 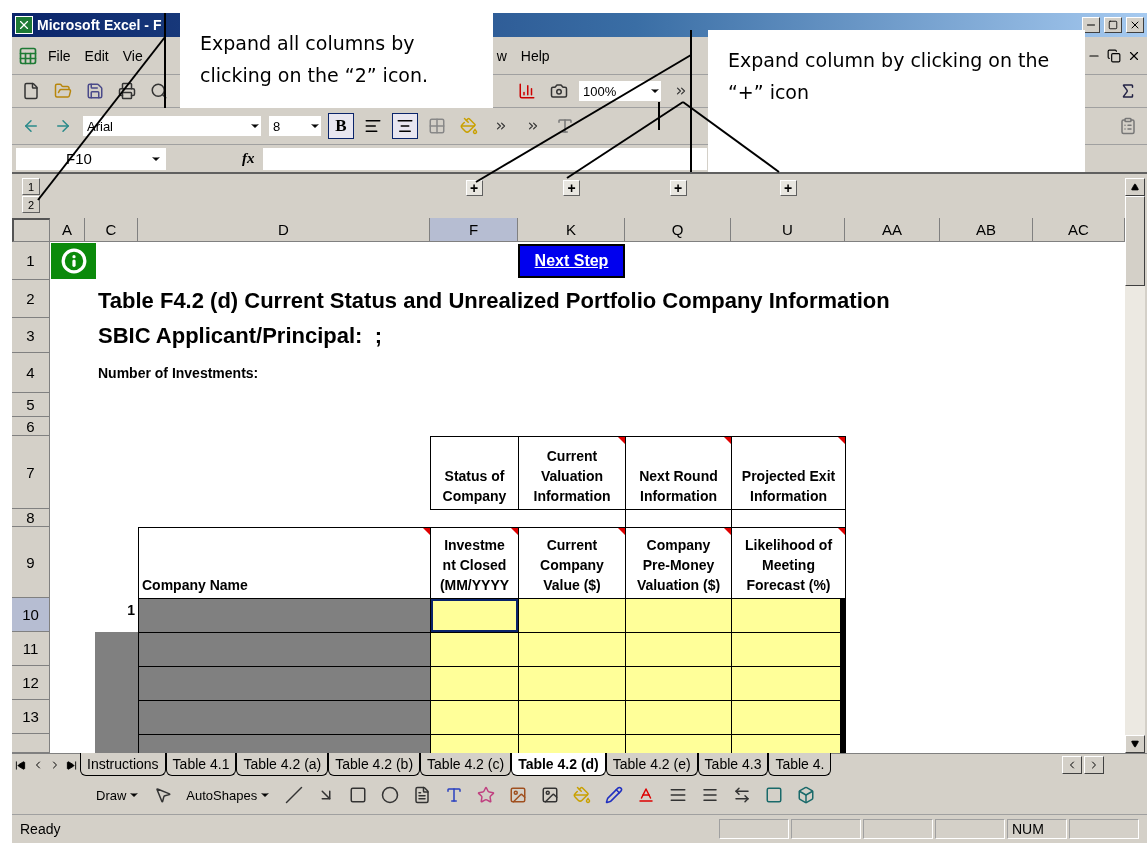 I want to click on sheet-tab: Instructions, so click(x=123, y=764).